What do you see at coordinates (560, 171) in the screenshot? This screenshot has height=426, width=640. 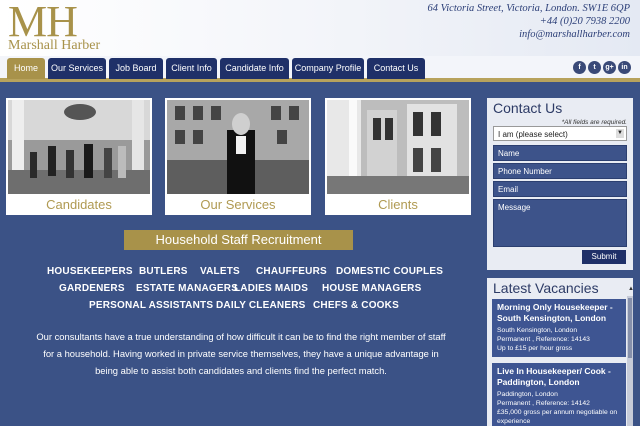 I see `phone-field: Phone Number` at bounding box center [560, 171].